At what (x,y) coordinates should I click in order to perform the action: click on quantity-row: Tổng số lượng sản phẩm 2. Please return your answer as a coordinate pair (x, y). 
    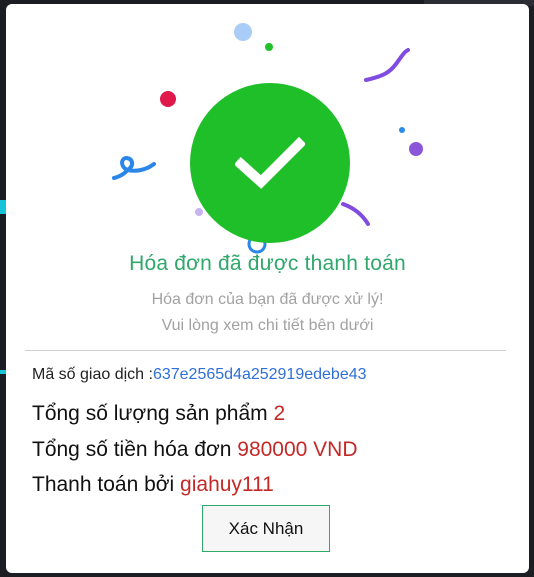
    Looking at the image, I should click on (158, 414).